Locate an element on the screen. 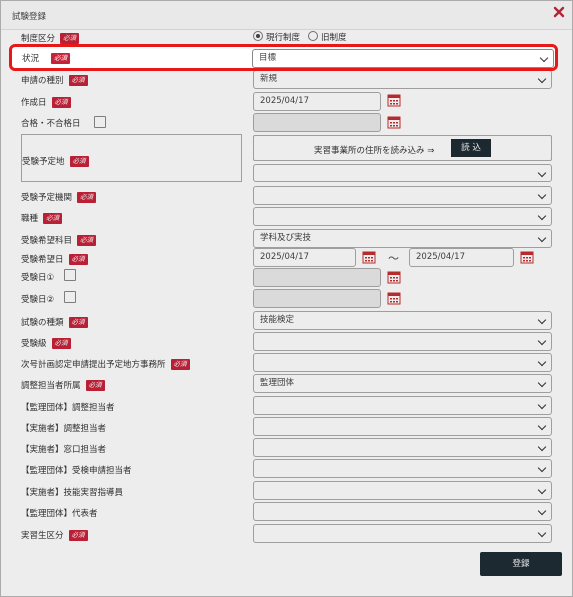 The width and height of the screenshot is (573, 597). dialog-titlebar: 試験登録 is located at coordinates (286, 15).